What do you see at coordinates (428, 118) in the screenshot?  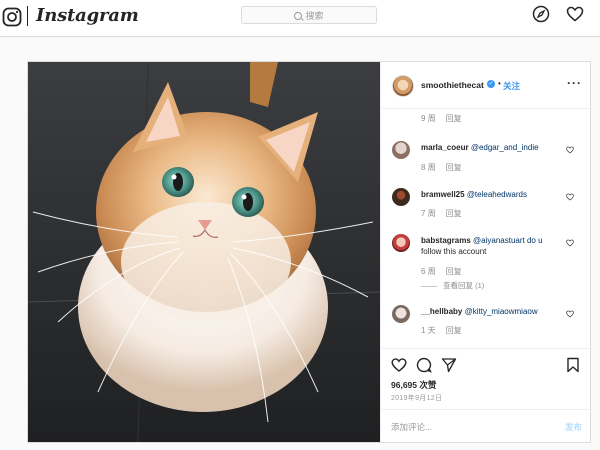 I see `comment-time: 9 周` at bounding box center [428, 118].